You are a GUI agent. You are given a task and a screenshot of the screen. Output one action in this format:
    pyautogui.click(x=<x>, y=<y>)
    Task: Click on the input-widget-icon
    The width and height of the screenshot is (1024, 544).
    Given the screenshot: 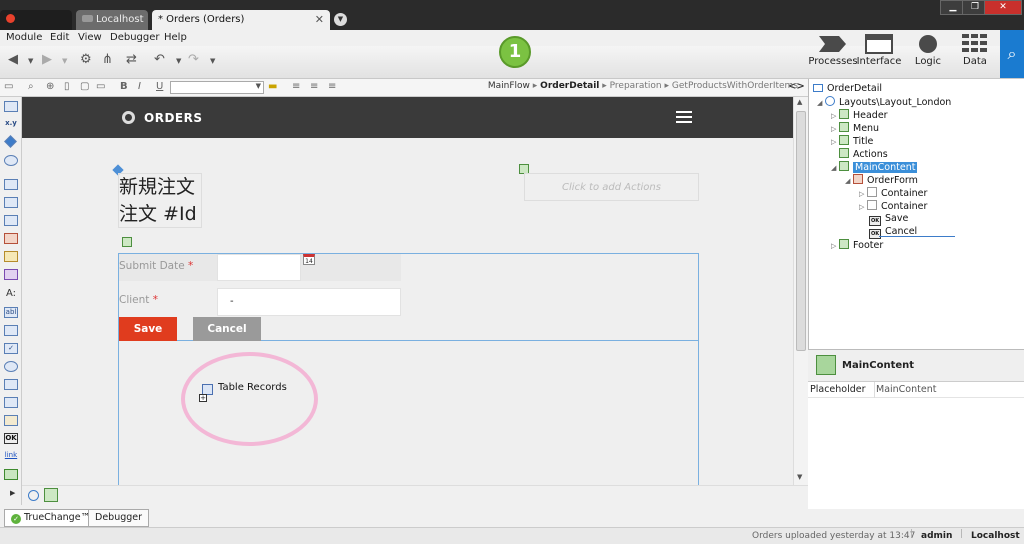 What is the action you would take?
    pyautogui.click(x=11, y=330)
    